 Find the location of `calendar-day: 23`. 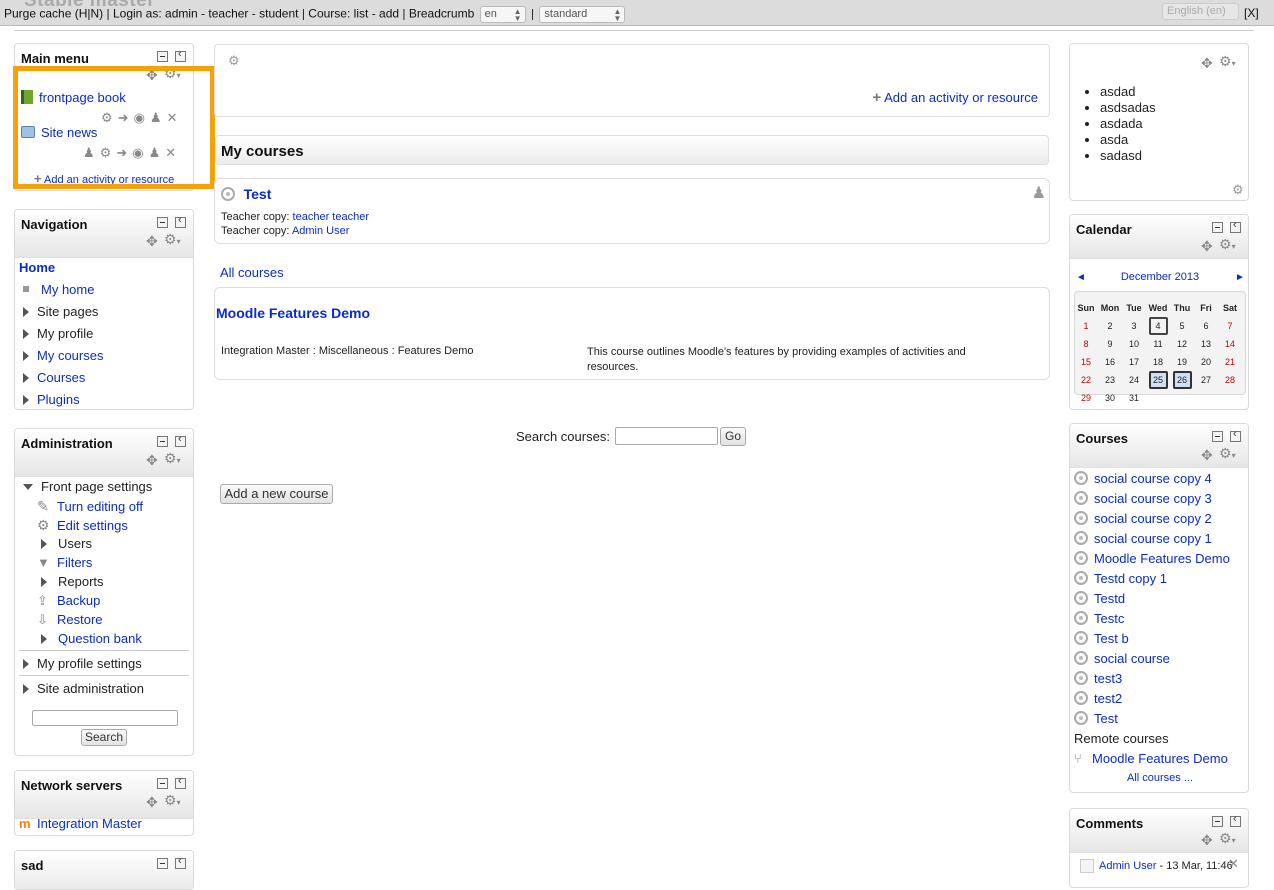

calendar-day: 23 is located at coordinates (1110, 380).